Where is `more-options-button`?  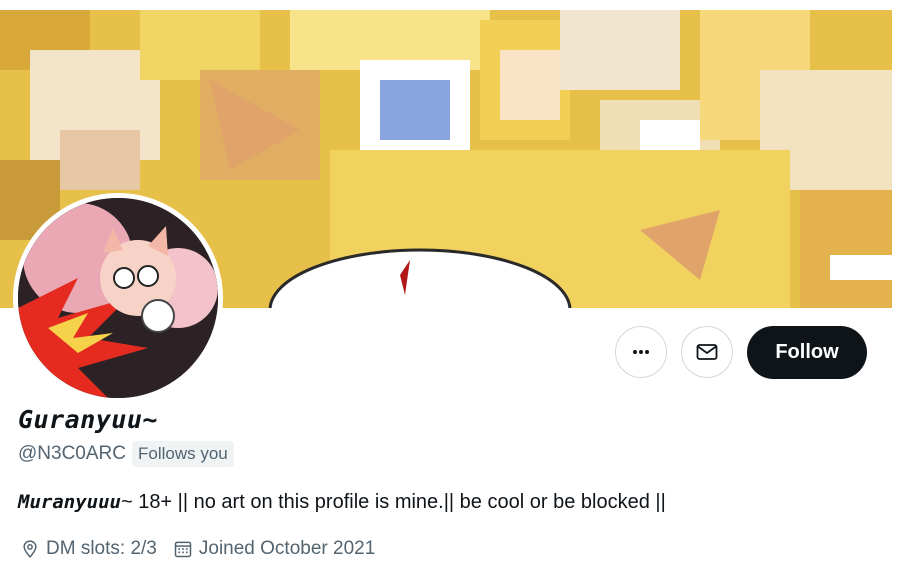
more-options-button is located at coordinates (641, 352).